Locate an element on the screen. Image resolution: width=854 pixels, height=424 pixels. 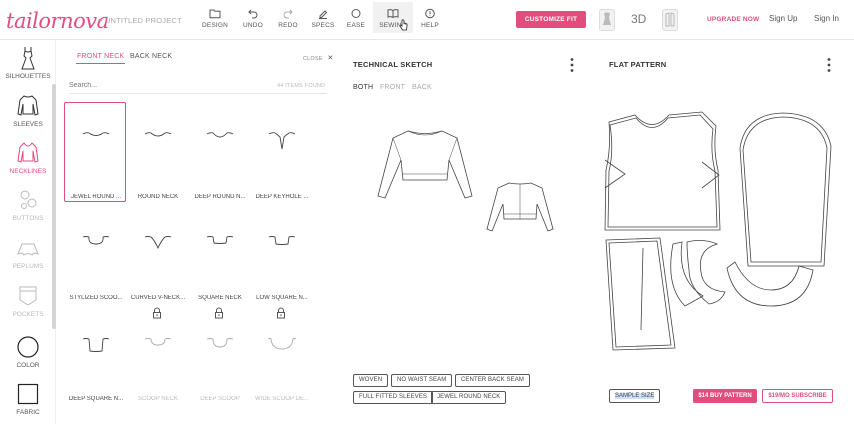
category-fabric: FABRIC is located at coordinates (28, 399).